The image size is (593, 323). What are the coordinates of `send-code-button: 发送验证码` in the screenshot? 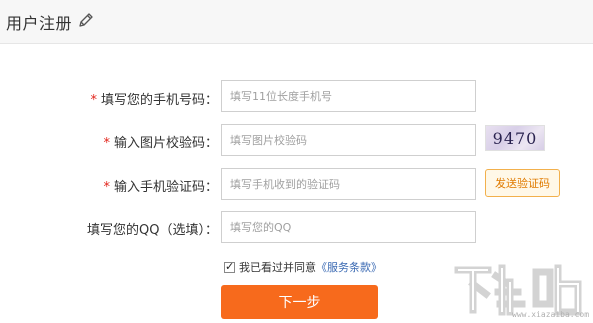 It's located at (522, 183).